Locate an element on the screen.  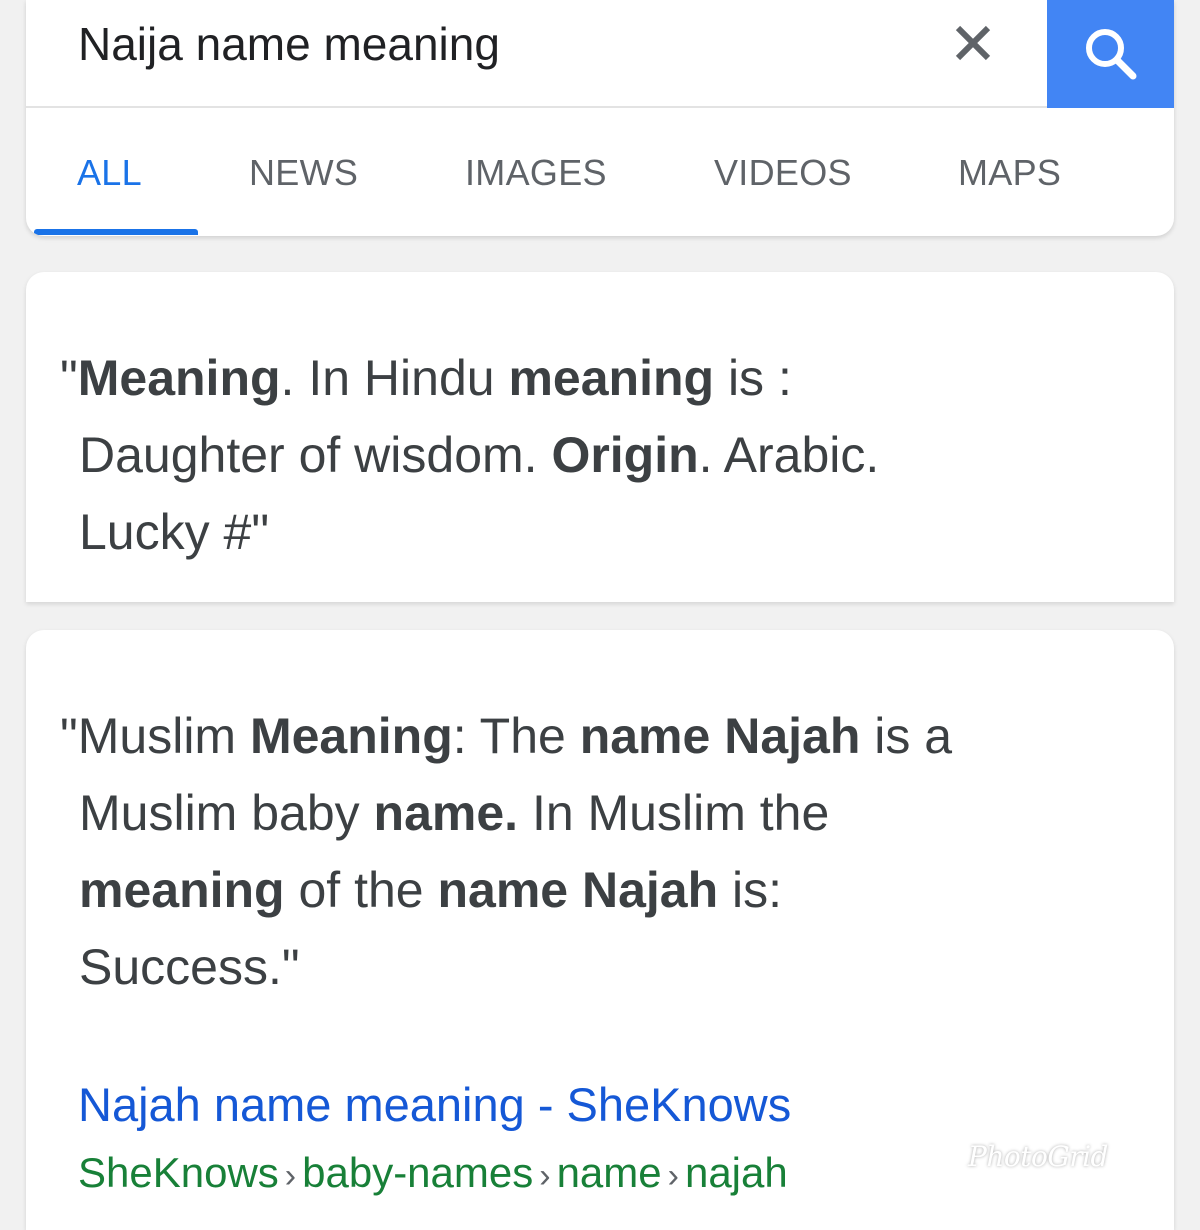
snippet-line: Daughter of wisdom. Origin. Arabic. is located at coordinates (595, 455).